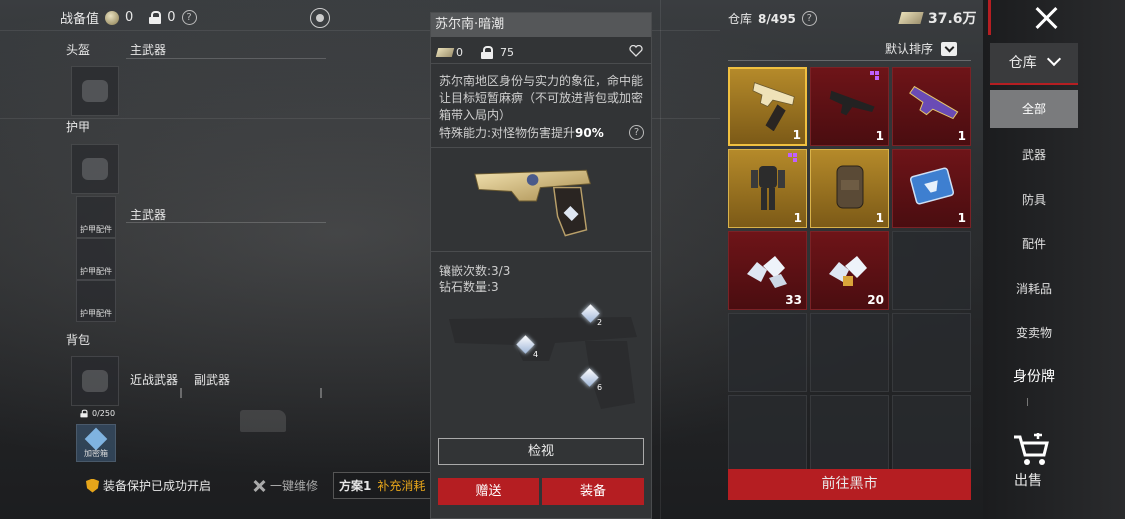 The width and height of the screenshot is (1125, 519). Describe the element at coordinates (1028, 480) in the screenshot. I see `sell-button: 出售` at that location.